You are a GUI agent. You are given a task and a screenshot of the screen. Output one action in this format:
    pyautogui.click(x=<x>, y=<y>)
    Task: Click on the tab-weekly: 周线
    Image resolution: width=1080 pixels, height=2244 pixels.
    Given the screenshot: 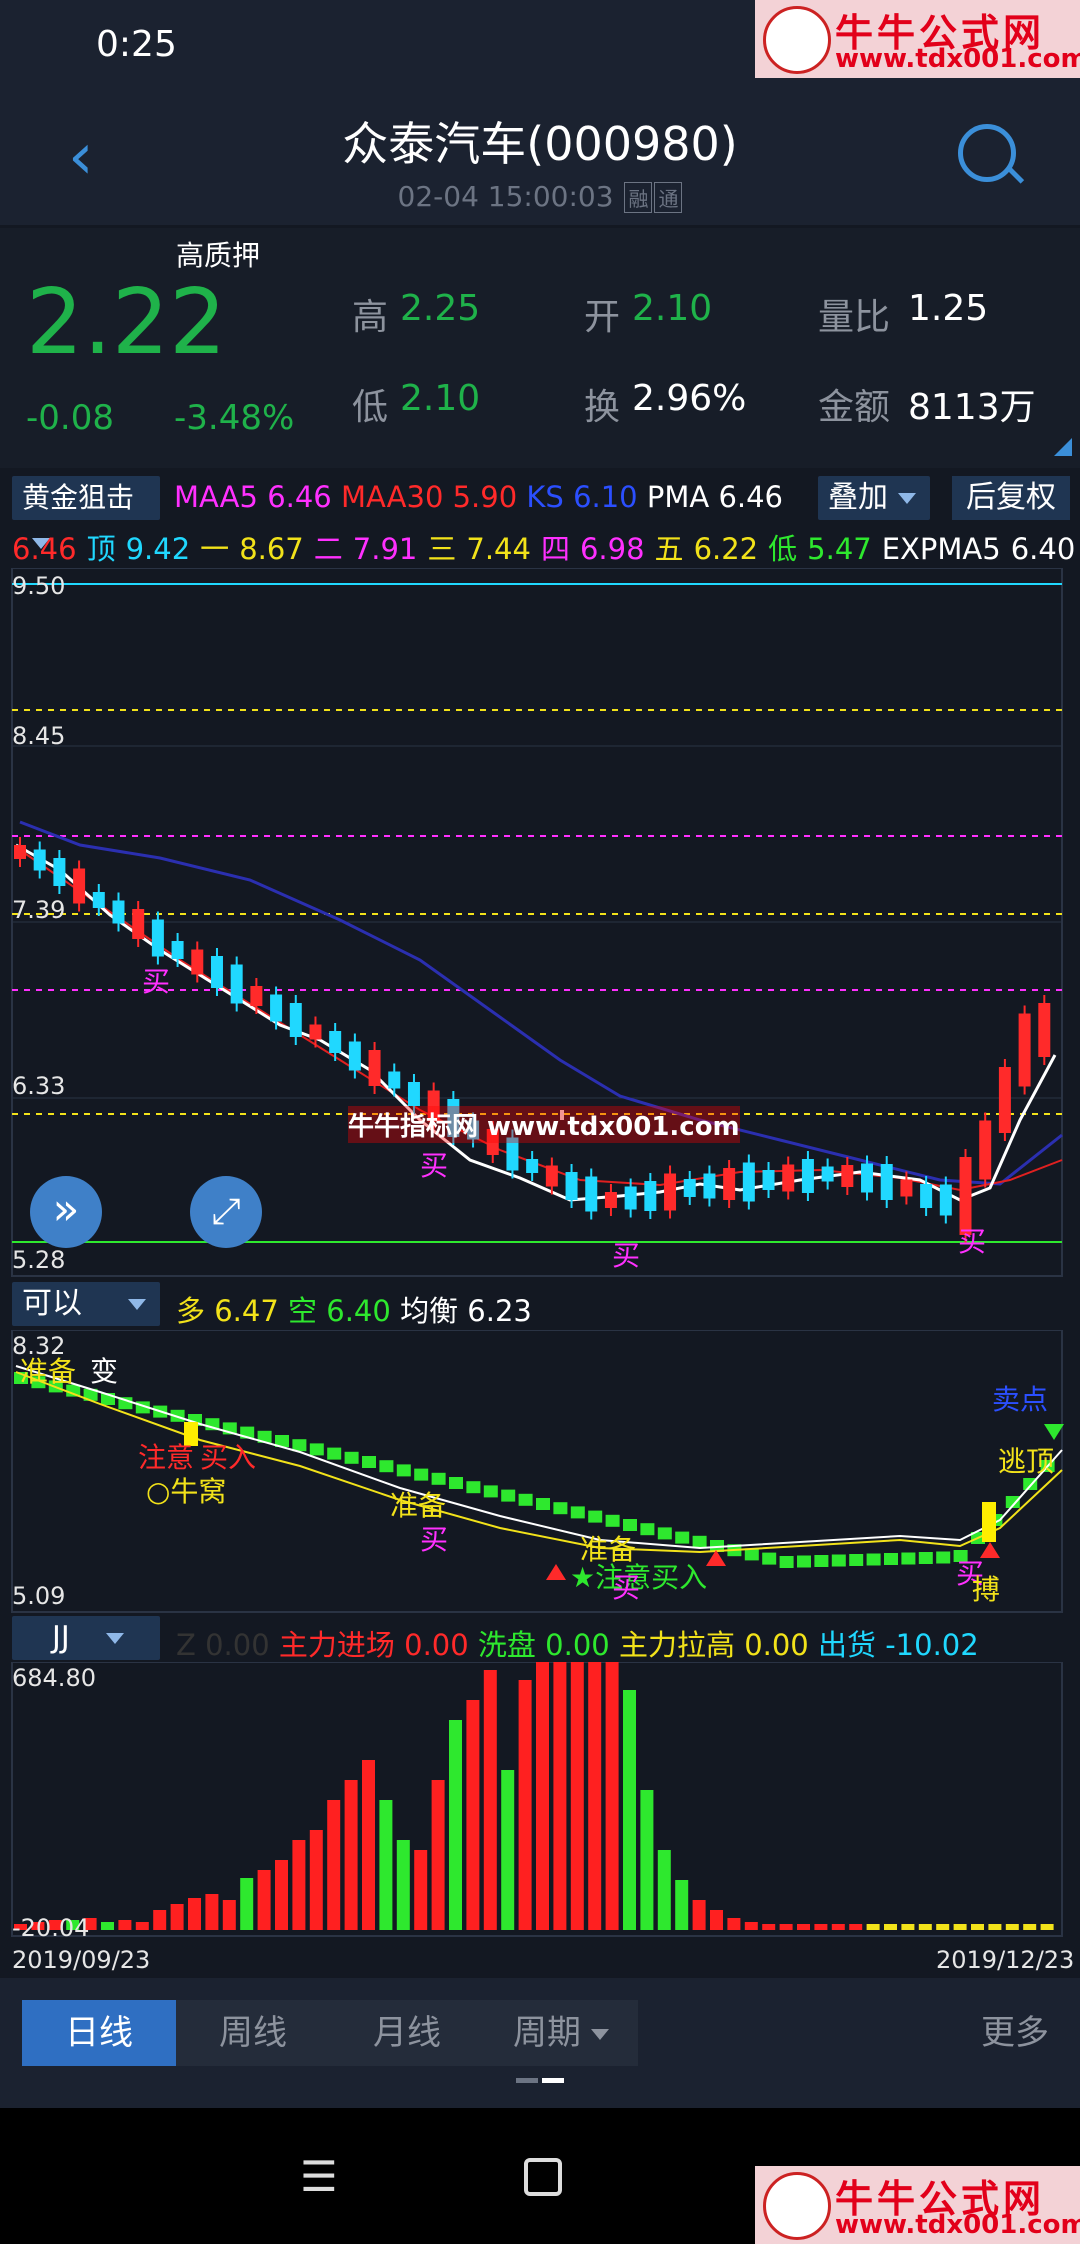 What is the action you would take?
    pyautogui.click(x=253, y=2033)
    